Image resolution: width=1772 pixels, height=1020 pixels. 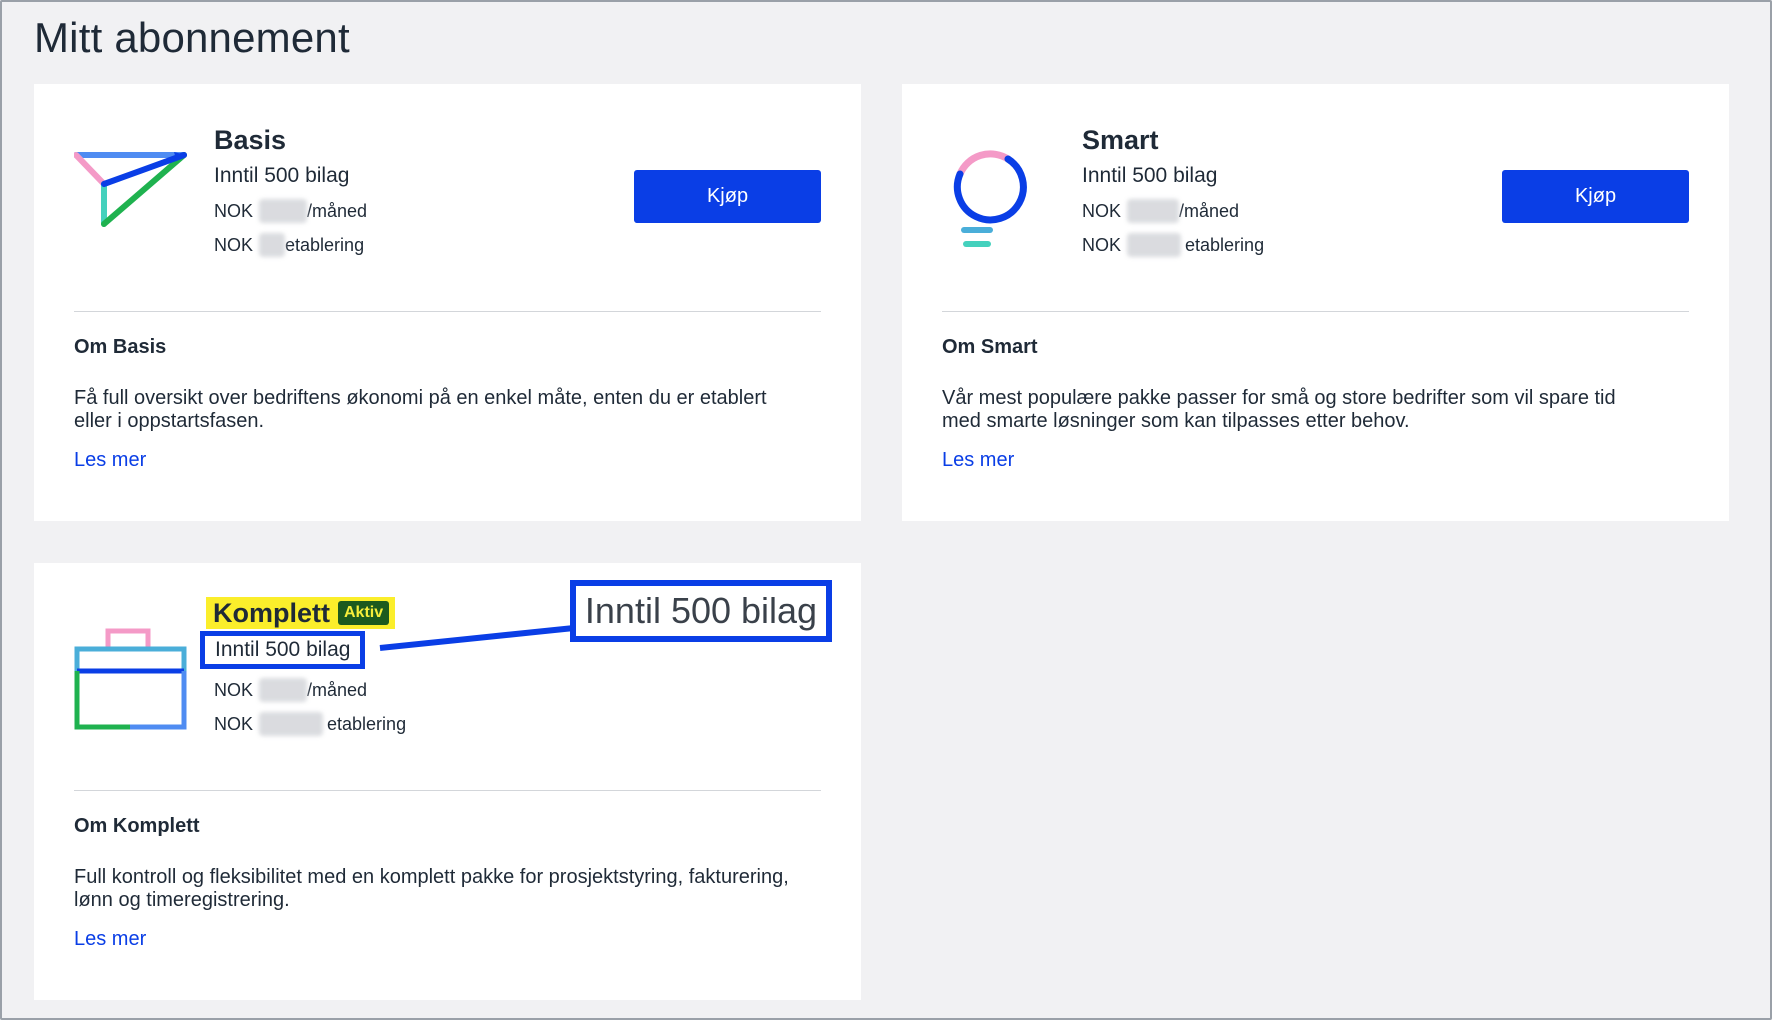 I want to click on plan-name-highlight: Komplett Aktiv, so click(x=301, y=613).